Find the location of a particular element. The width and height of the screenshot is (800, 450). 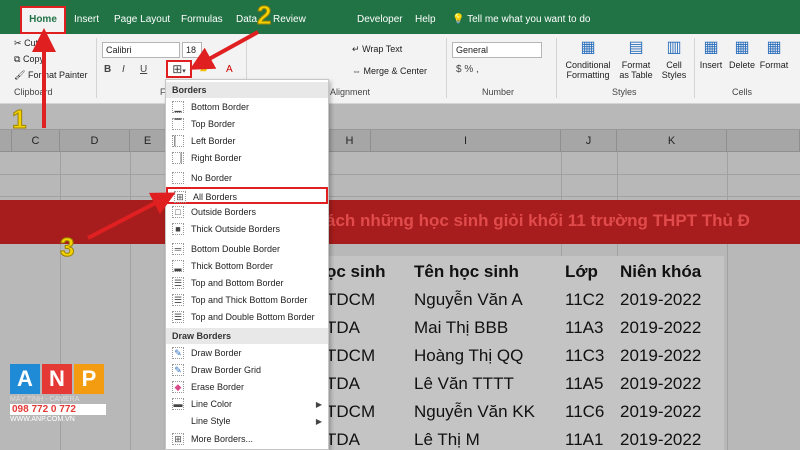

step-number-2: 2 is located at coordinates (264, 15).